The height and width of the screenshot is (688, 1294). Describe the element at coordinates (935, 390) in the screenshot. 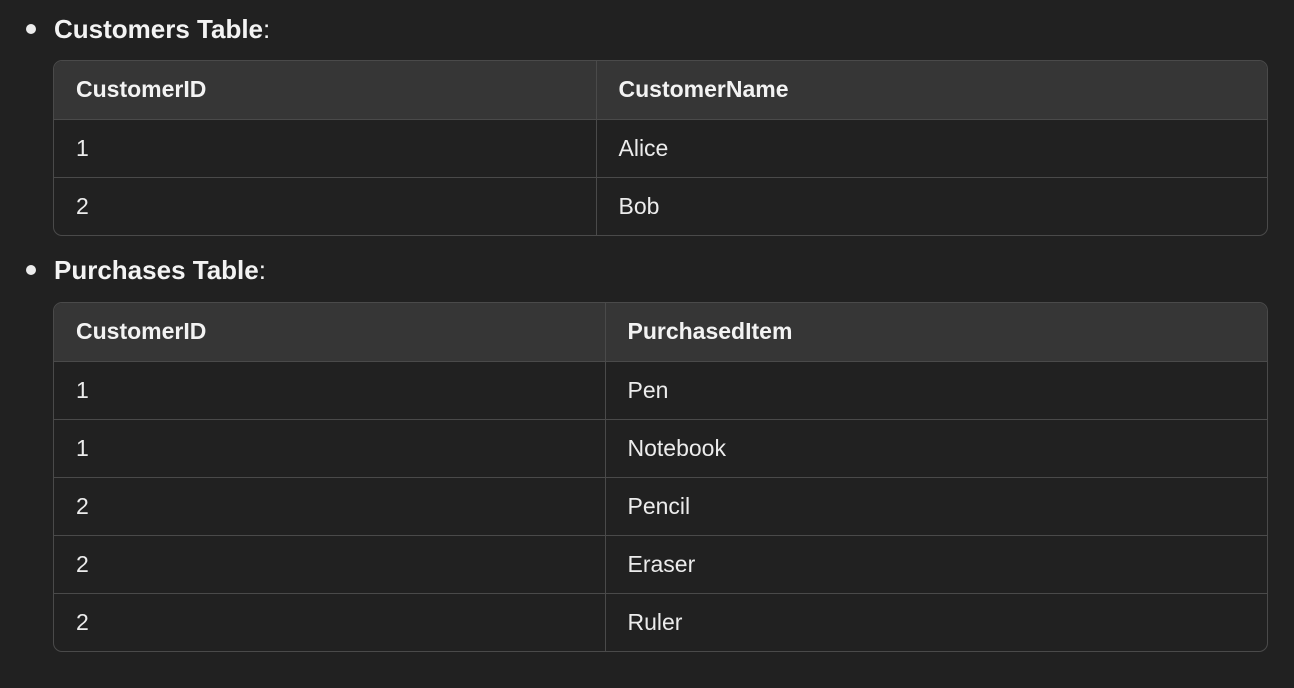

I see `cell-purchaseditem: Pen` at that location.